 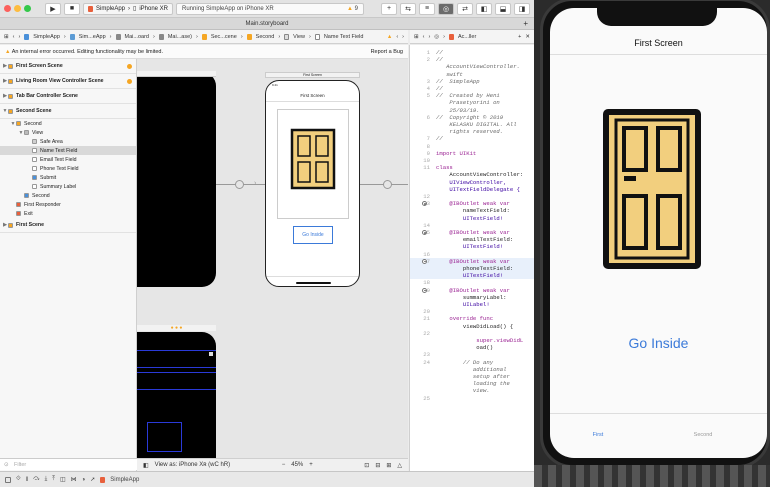 I want to click on scheme-selector: SimpleApp › ▯ iPhone XR, so click(x=128, y=8).